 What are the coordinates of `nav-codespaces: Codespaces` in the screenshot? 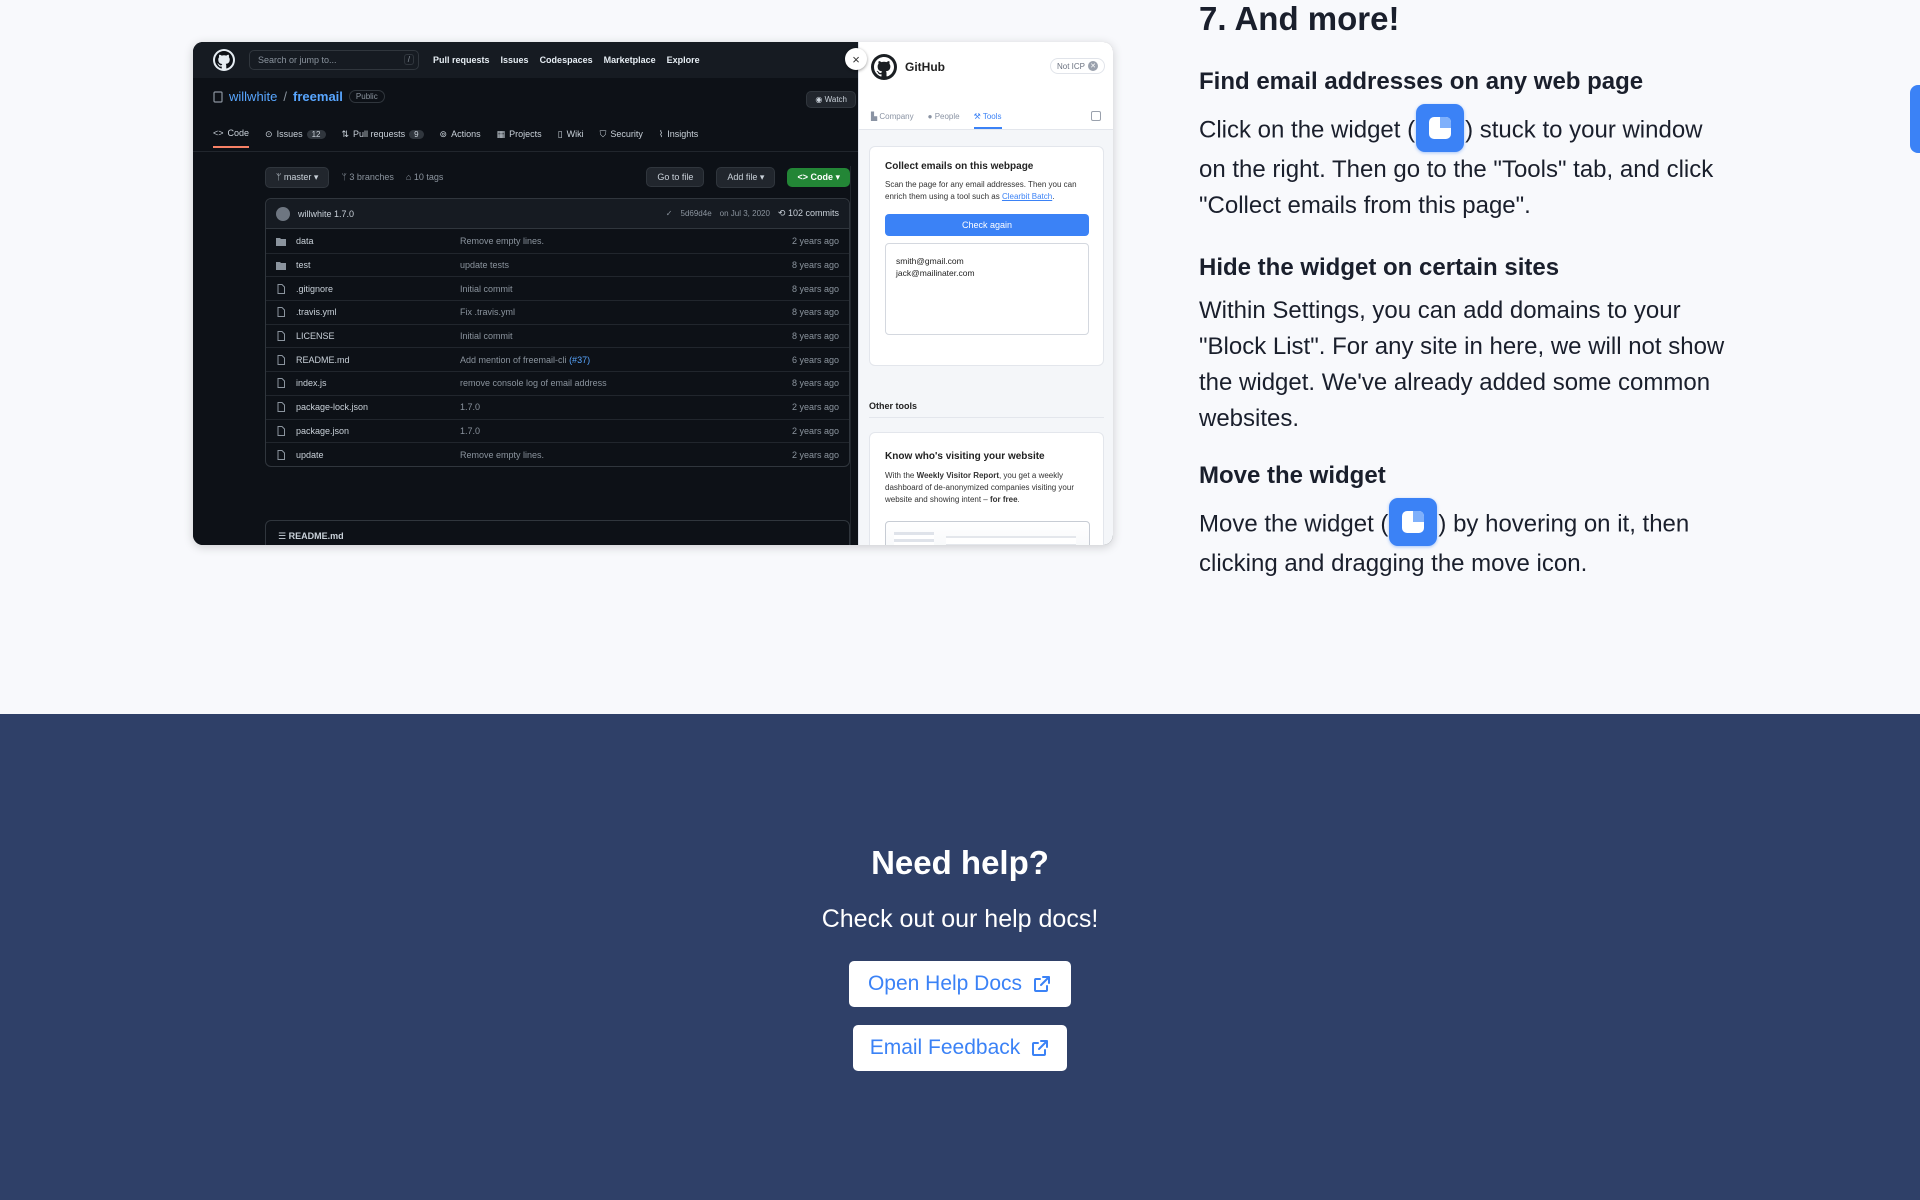 It's located at (566, 60).